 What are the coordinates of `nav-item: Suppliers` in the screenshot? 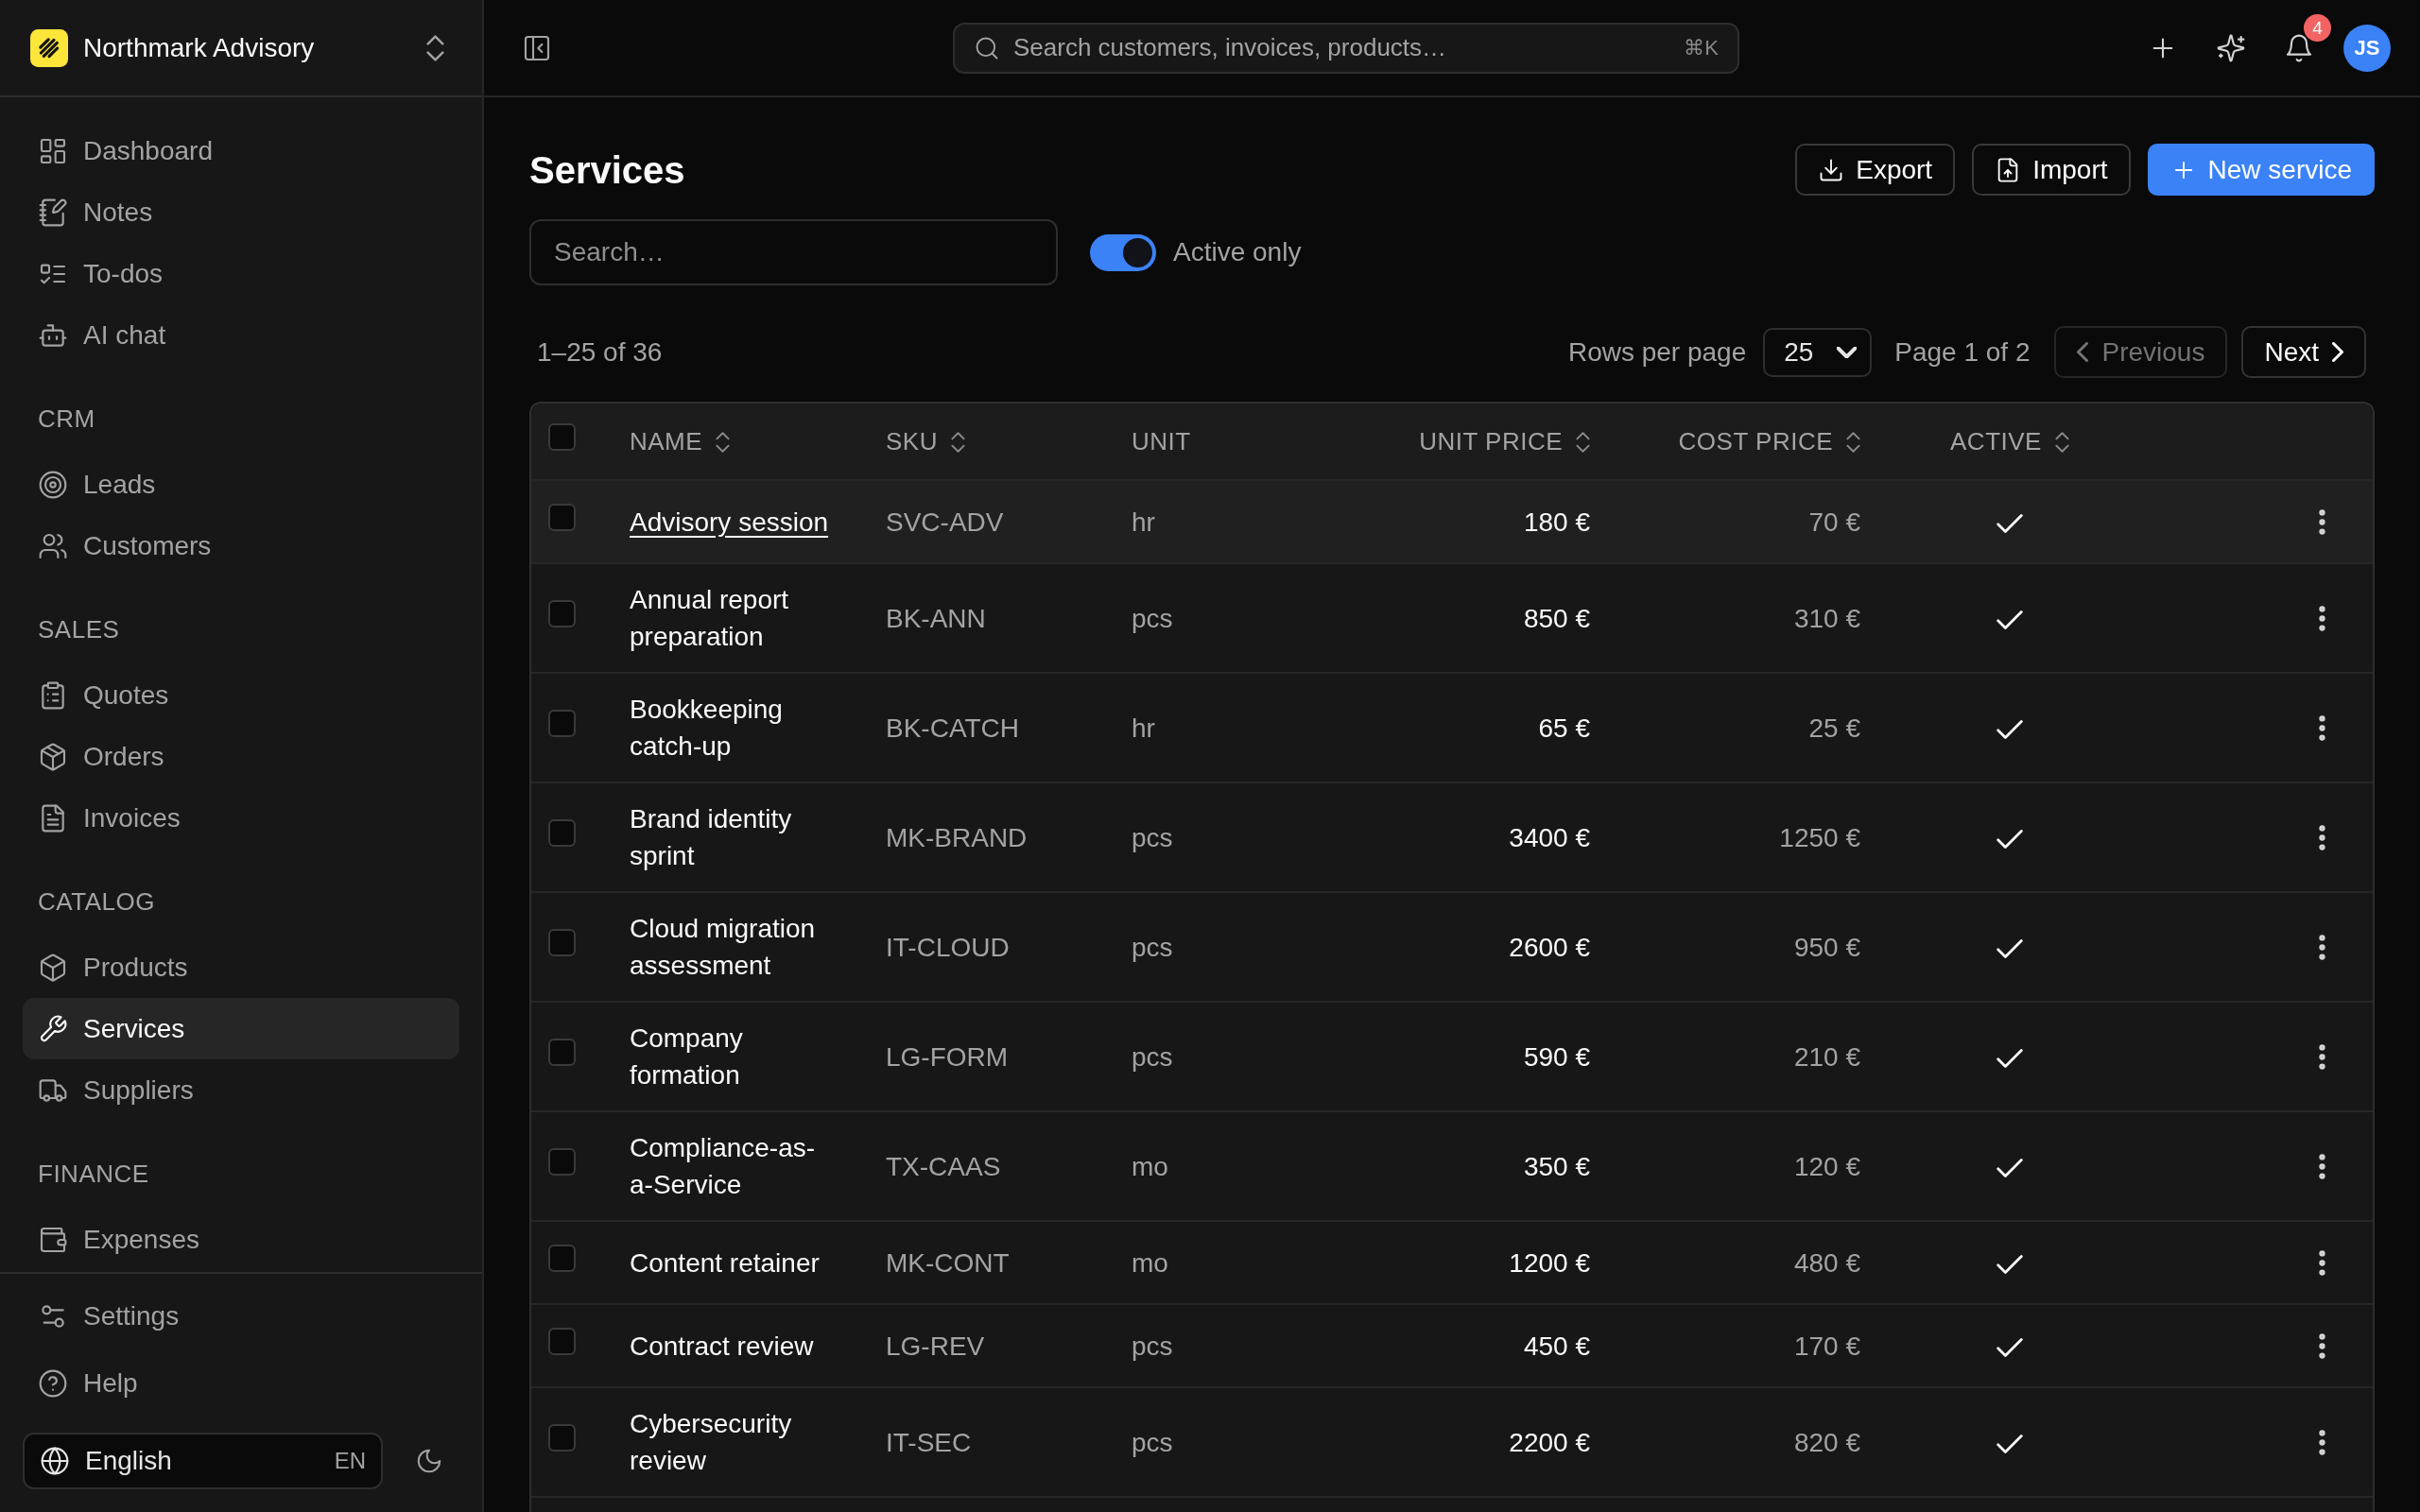 It's located at (241, 1090).